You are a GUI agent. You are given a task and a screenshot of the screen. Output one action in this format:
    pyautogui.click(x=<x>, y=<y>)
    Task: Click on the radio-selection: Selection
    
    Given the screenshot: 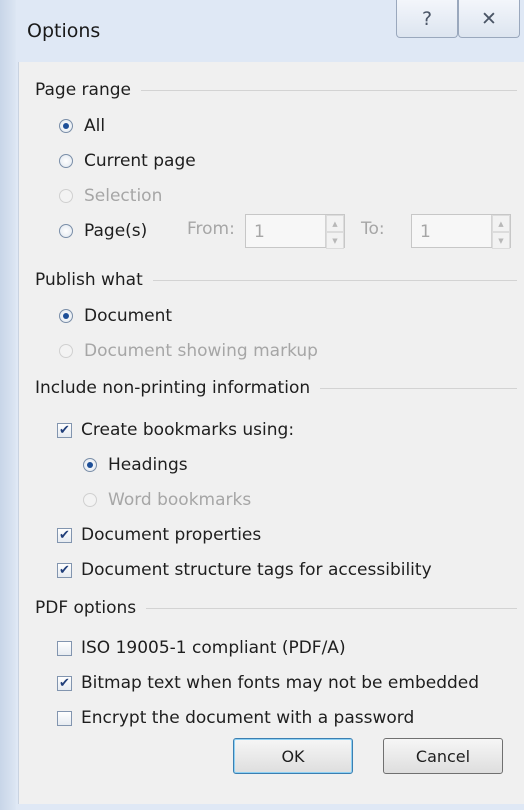 What is the action you would take?
    pyautogui.click(x=110, y=196)
    